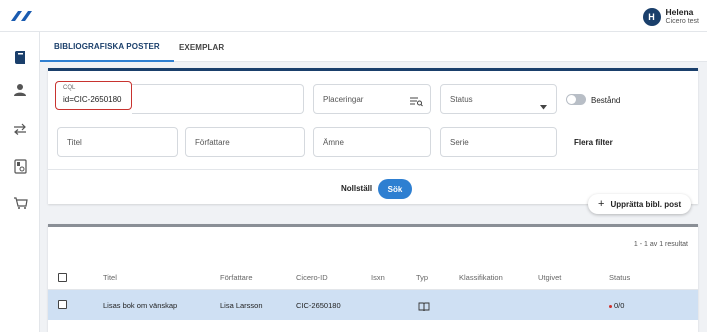  Describe the element at coordinates (459, 142) in the screenshot. I see `serie-placeholder: Serie` at that location.